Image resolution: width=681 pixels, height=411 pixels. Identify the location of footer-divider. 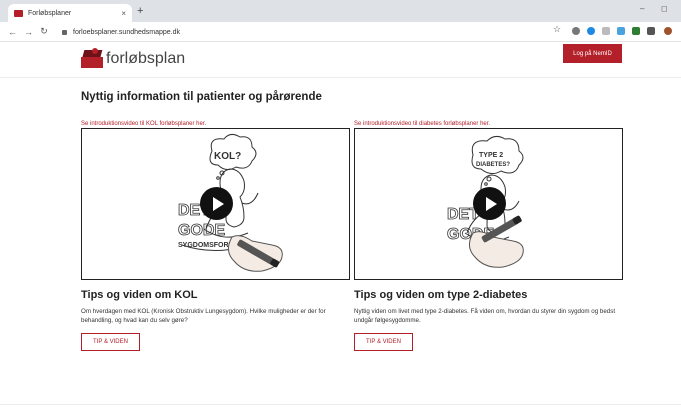
(340, 404).